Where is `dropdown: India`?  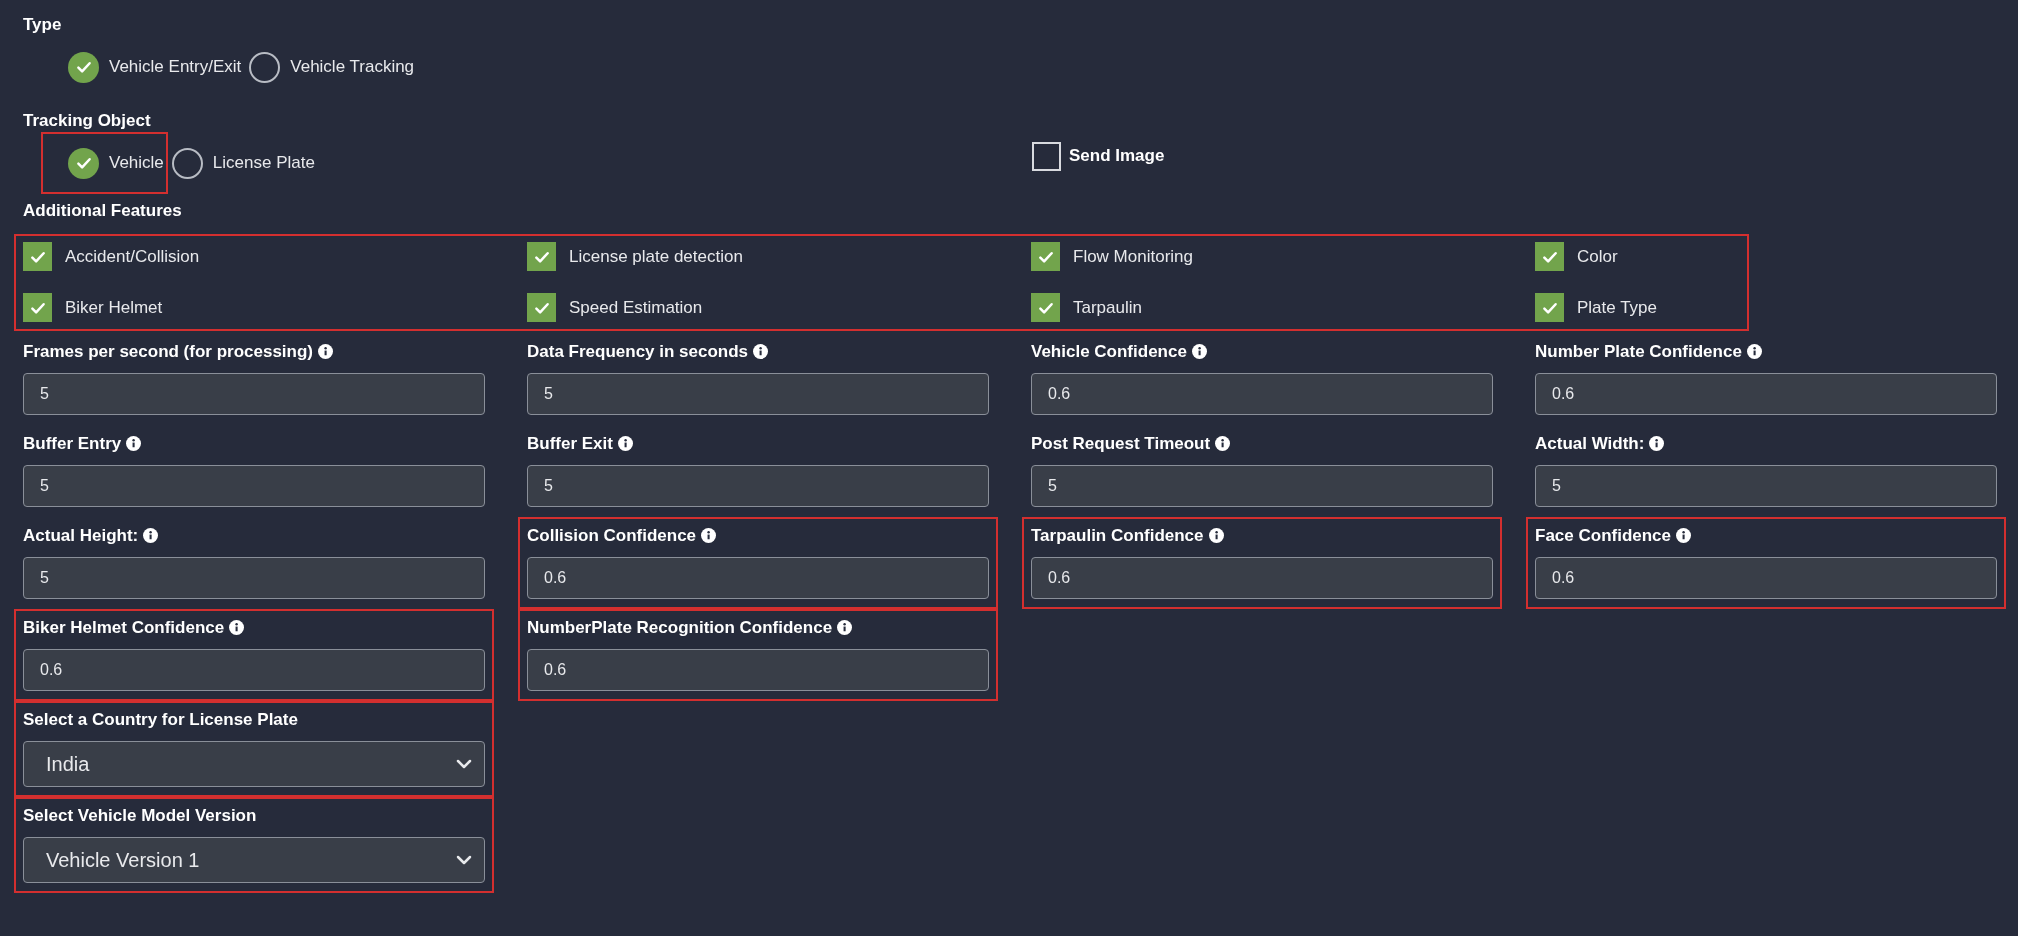 dropdown: India is located at coordinates (254, 763).